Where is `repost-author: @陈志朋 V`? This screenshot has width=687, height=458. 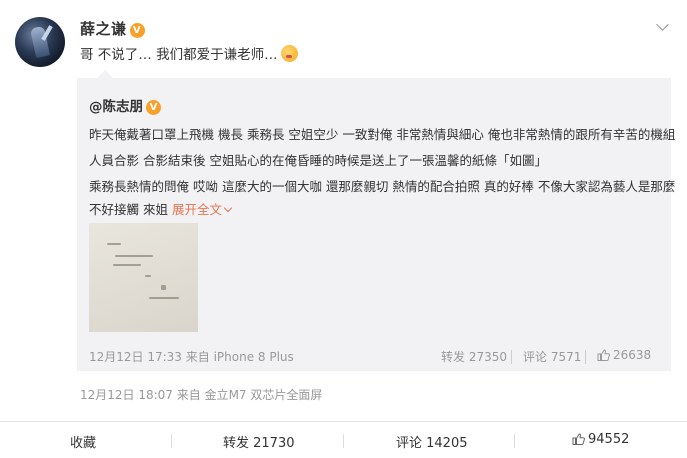 repost-author: @陈志朋 V is located at coordinates (125, 105).